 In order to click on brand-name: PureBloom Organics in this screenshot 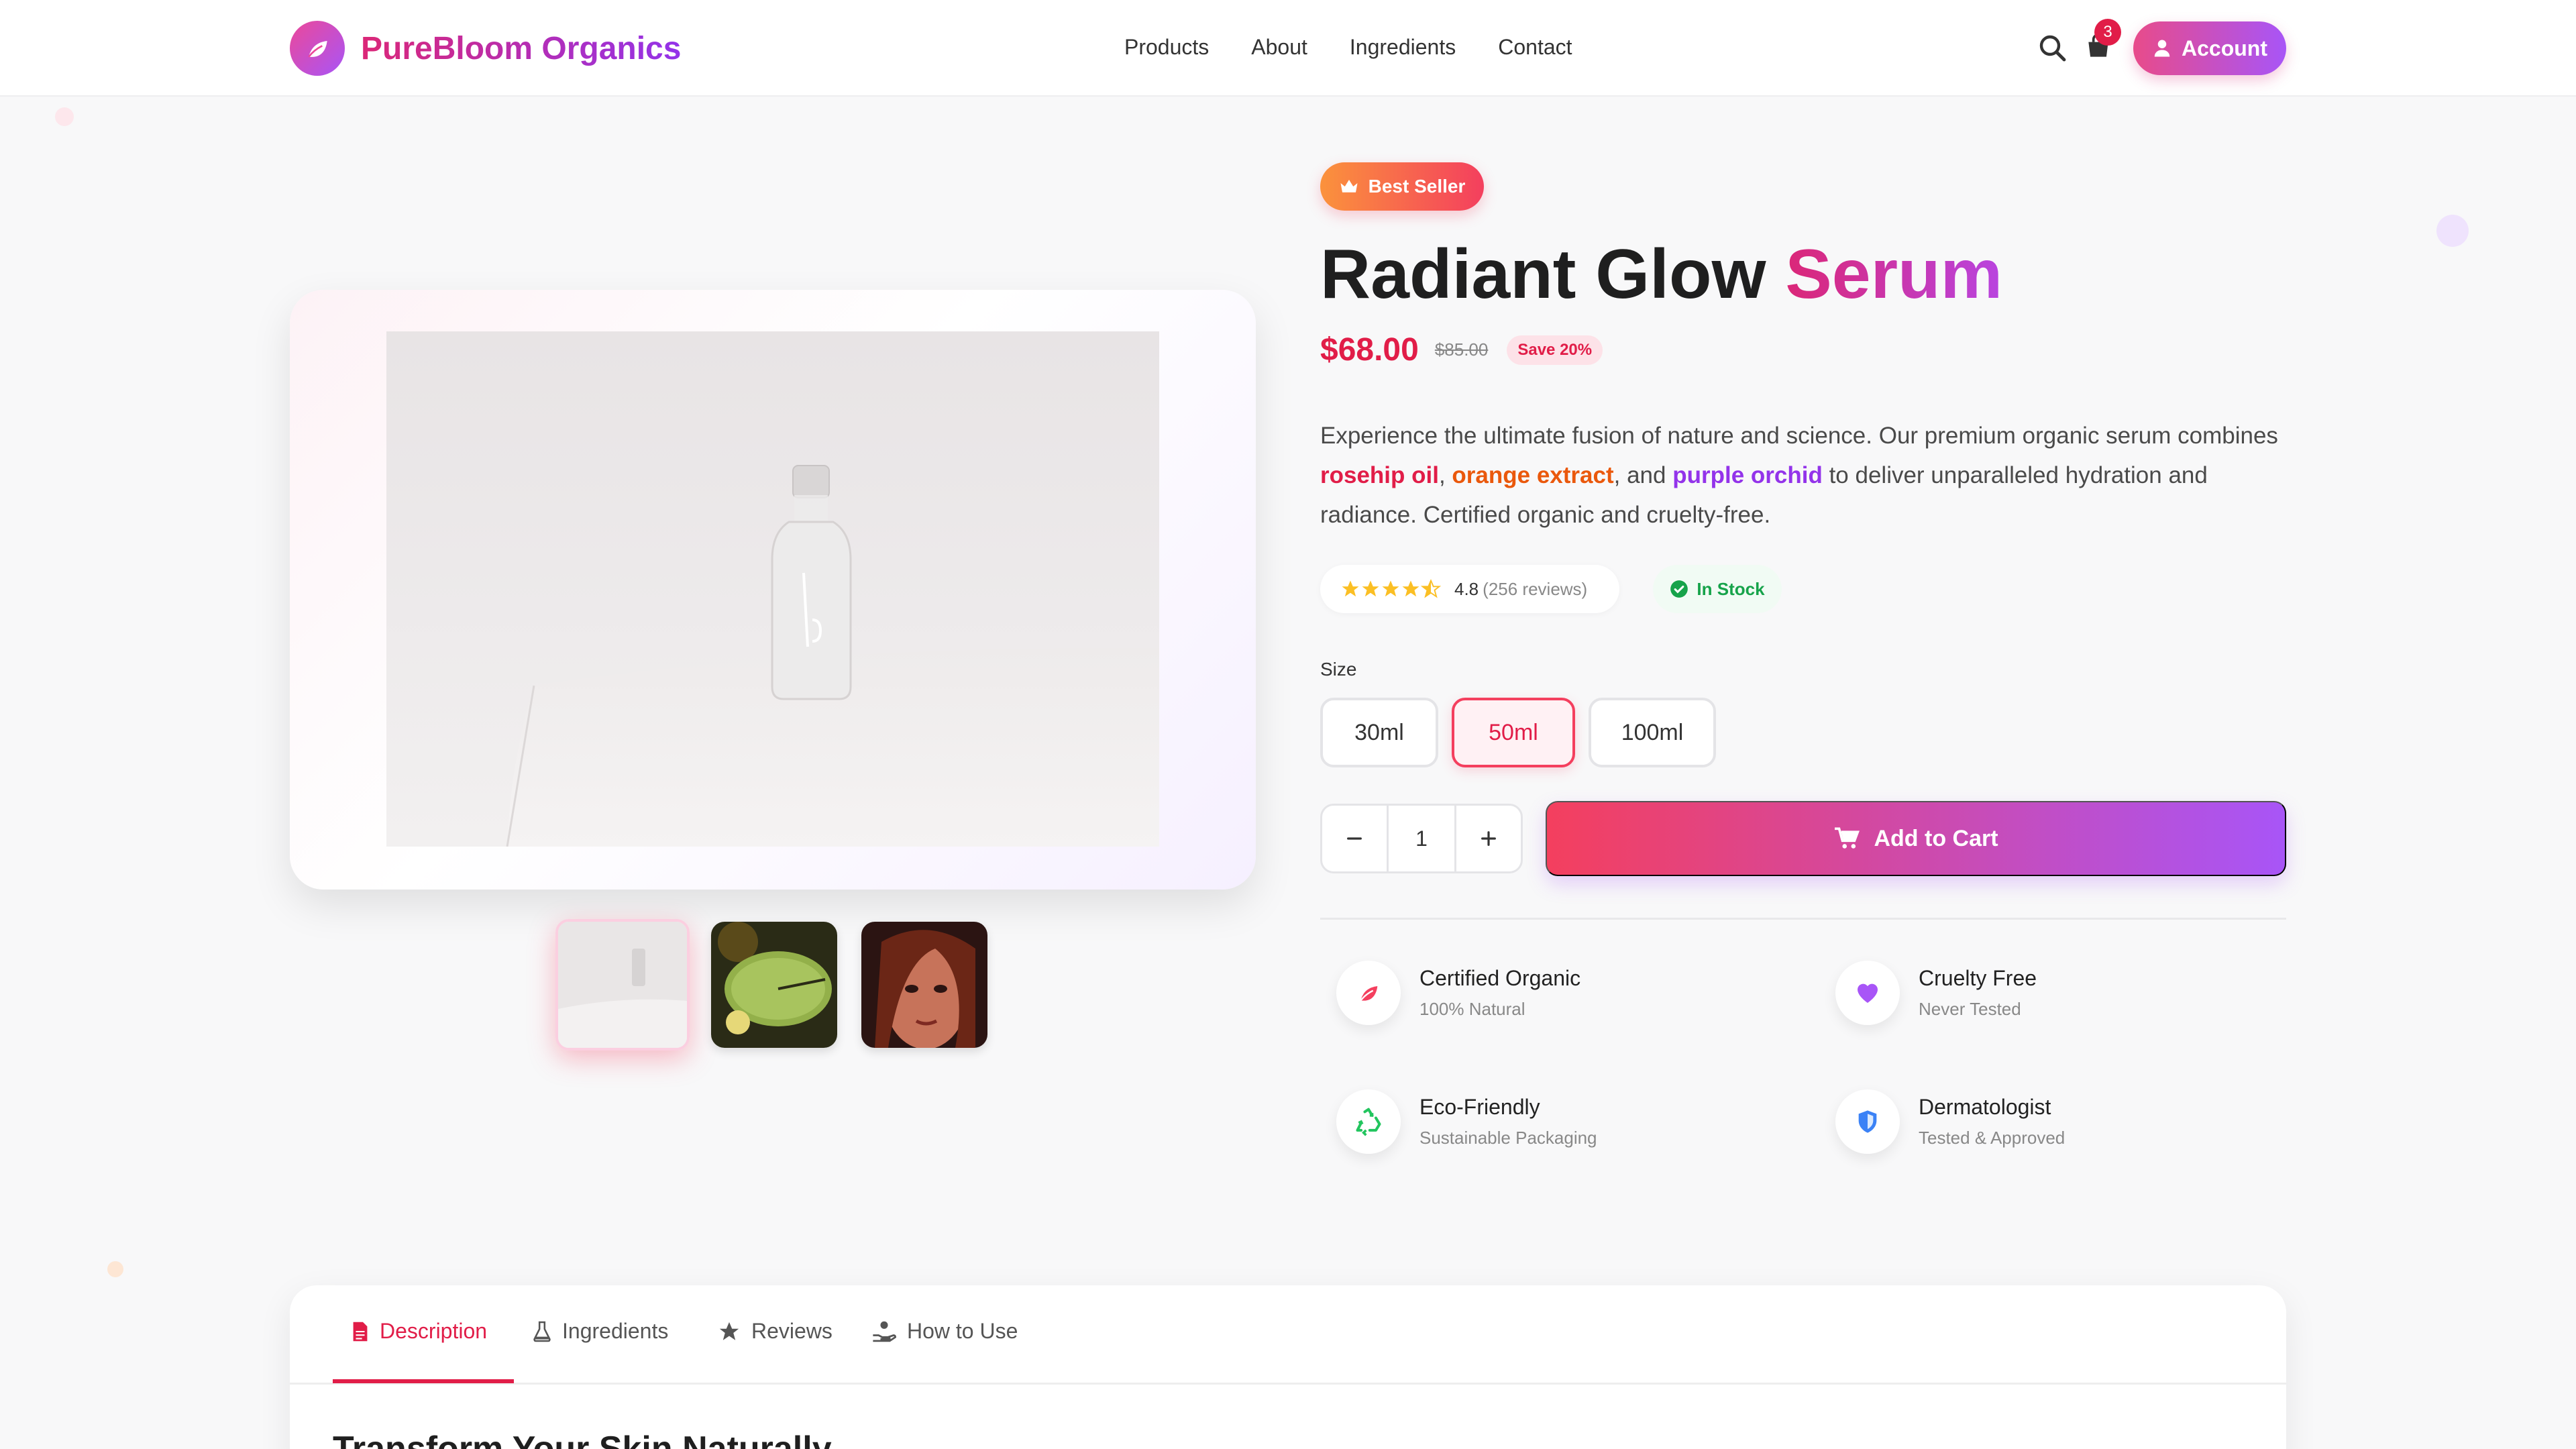, I will do `click(521, 48)`.